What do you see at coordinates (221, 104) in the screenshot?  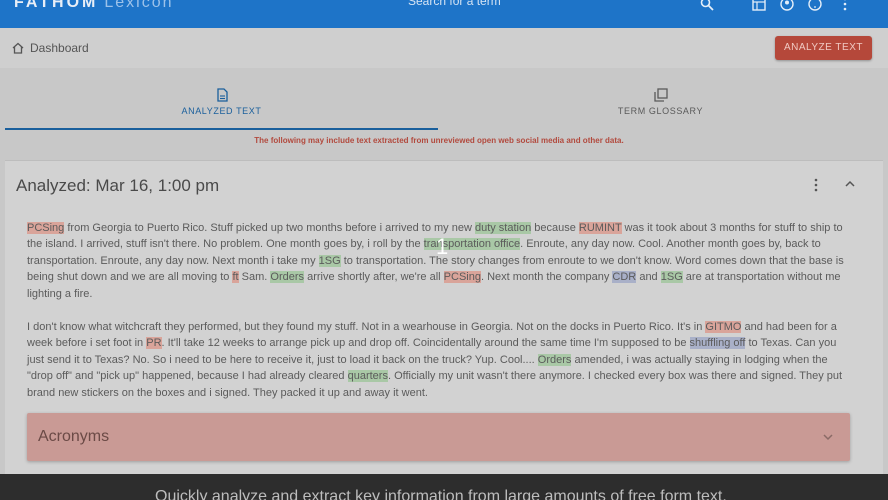 I see `tab-analyzed-text: ANALYZED TEXT` at bounding box center [221, 104].